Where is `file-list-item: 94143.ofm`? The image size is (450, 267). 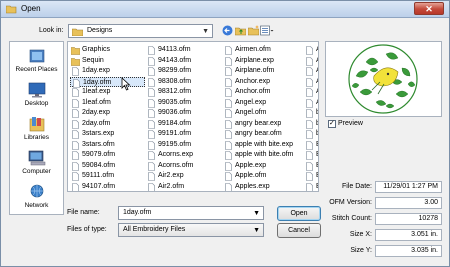 file-list-item: 94143.ofm is located at coordinates (183, 61).